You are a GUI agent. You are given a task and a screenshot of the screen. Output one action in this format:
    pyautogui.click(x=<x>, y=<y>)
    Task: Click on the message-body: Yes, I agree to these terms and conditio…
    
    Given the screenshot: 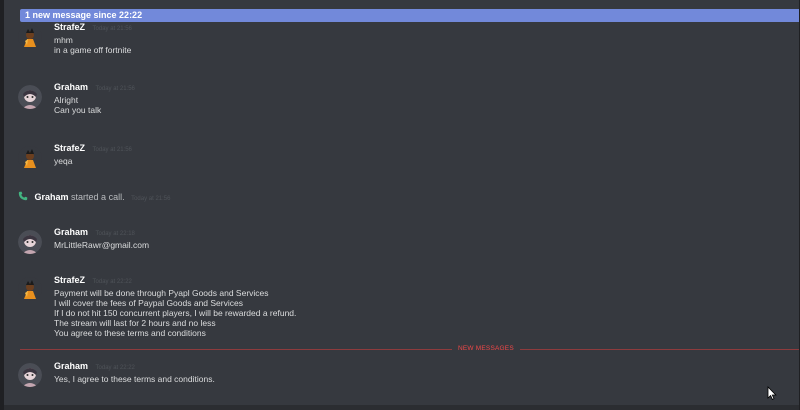 What is the action you would take?
    pyautogui.click(x=134, y=379)
    